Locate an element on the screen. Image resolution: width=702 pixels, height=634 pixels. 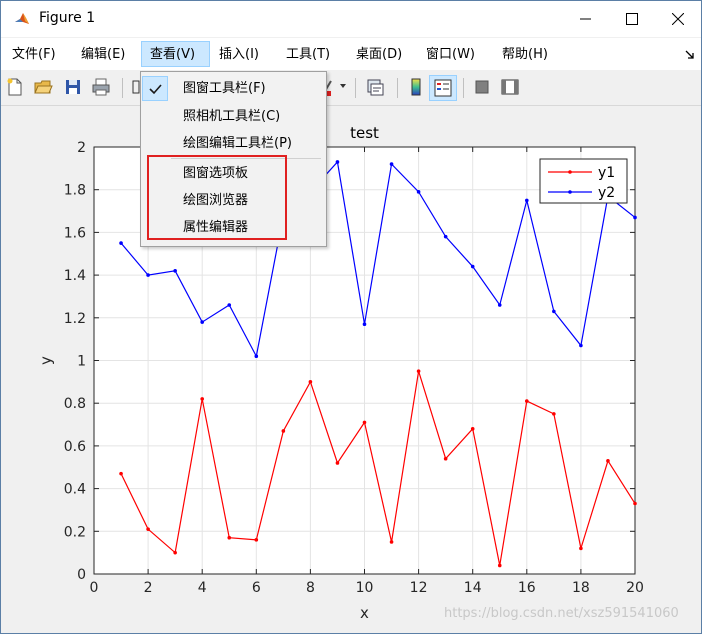
print-icon is located at coordinates (101, 87).